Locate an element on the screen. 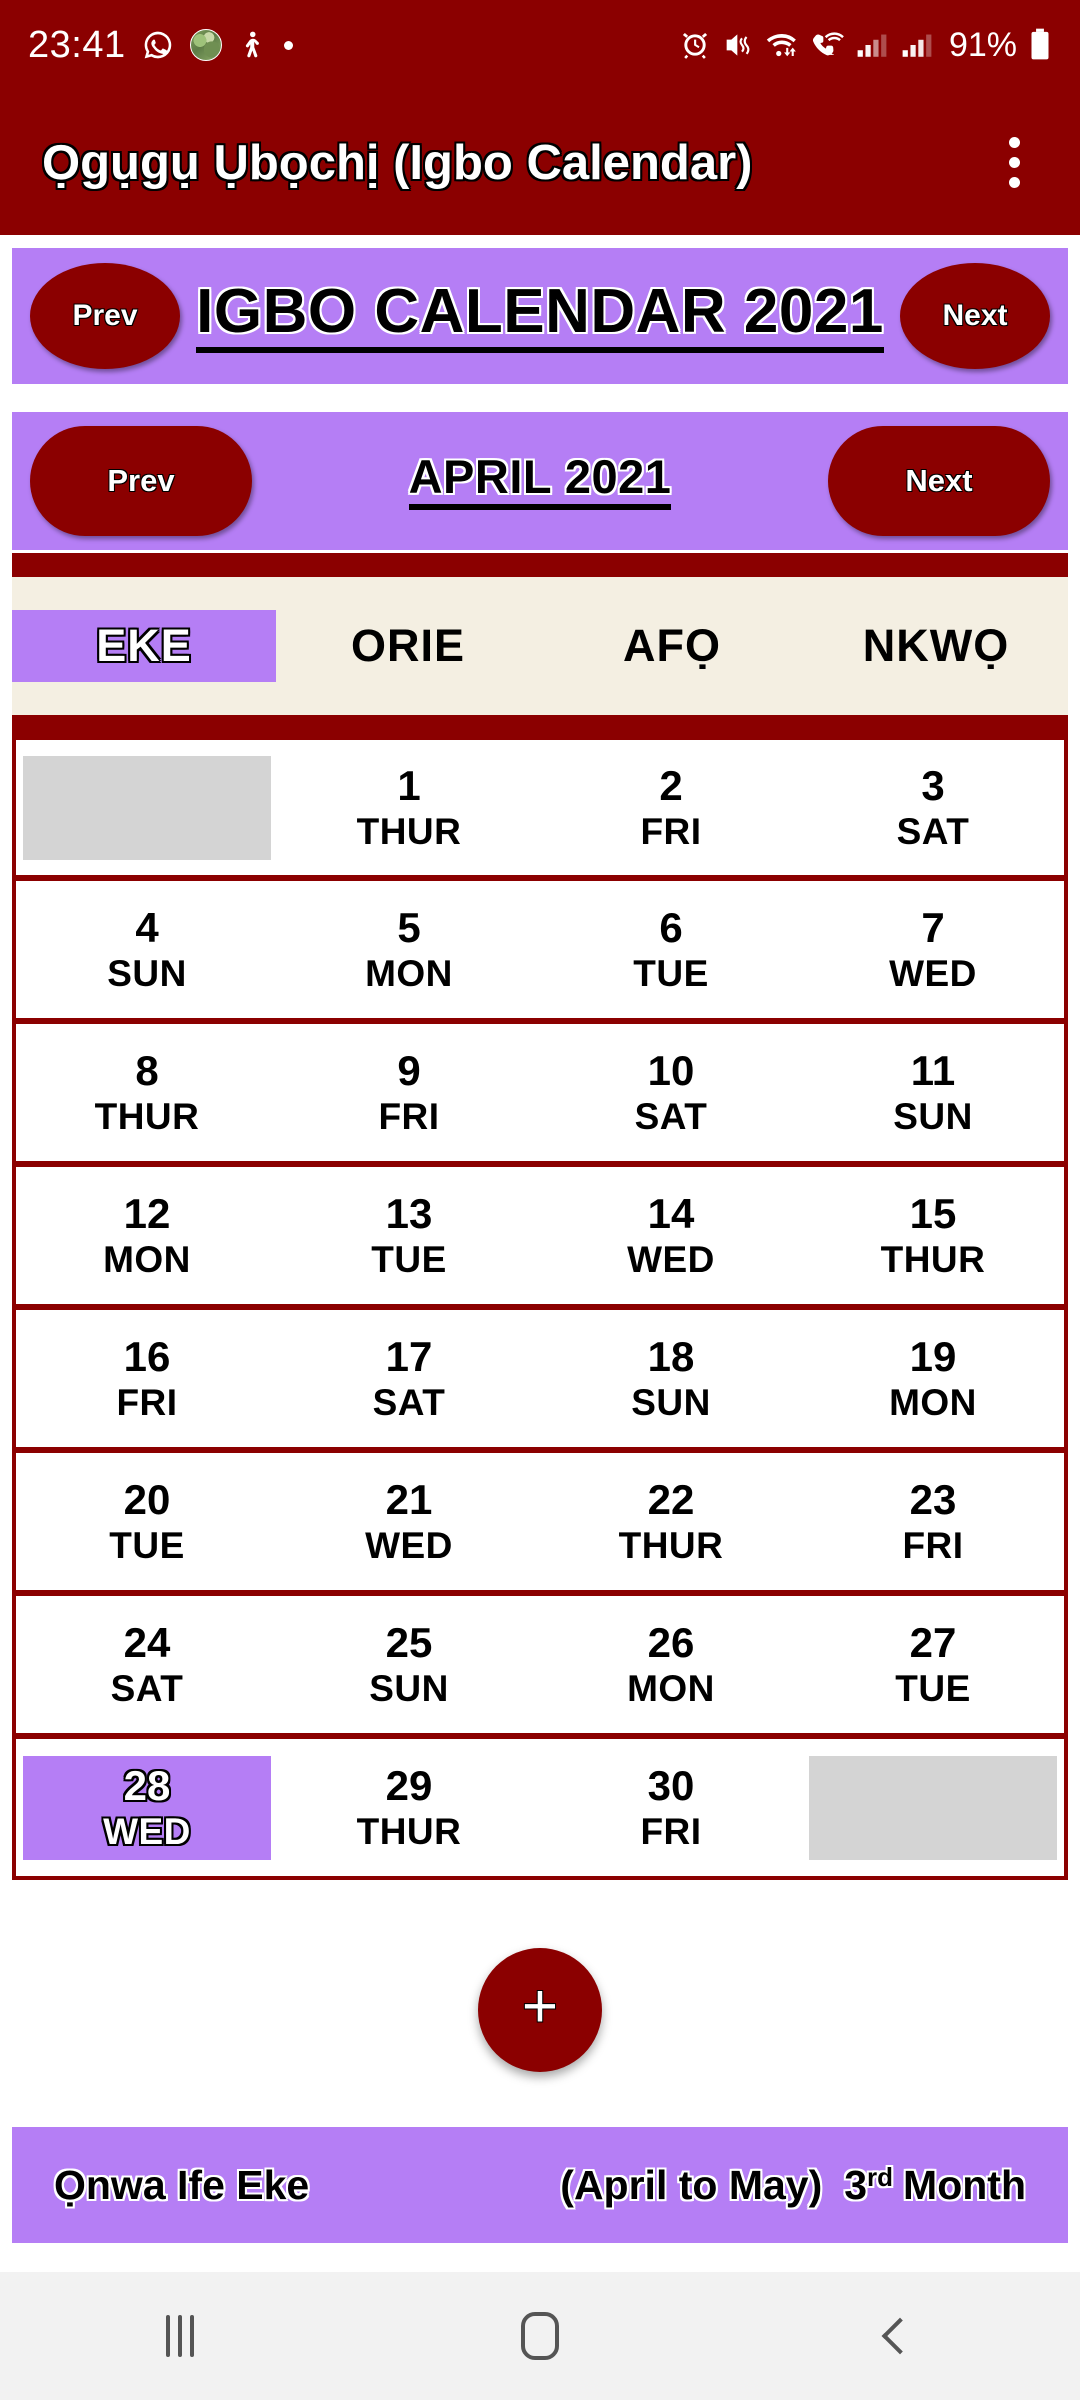 This screenshot has width=1080, height=2400. day-name-cell: ORIE is located at coordinates (408, 646).